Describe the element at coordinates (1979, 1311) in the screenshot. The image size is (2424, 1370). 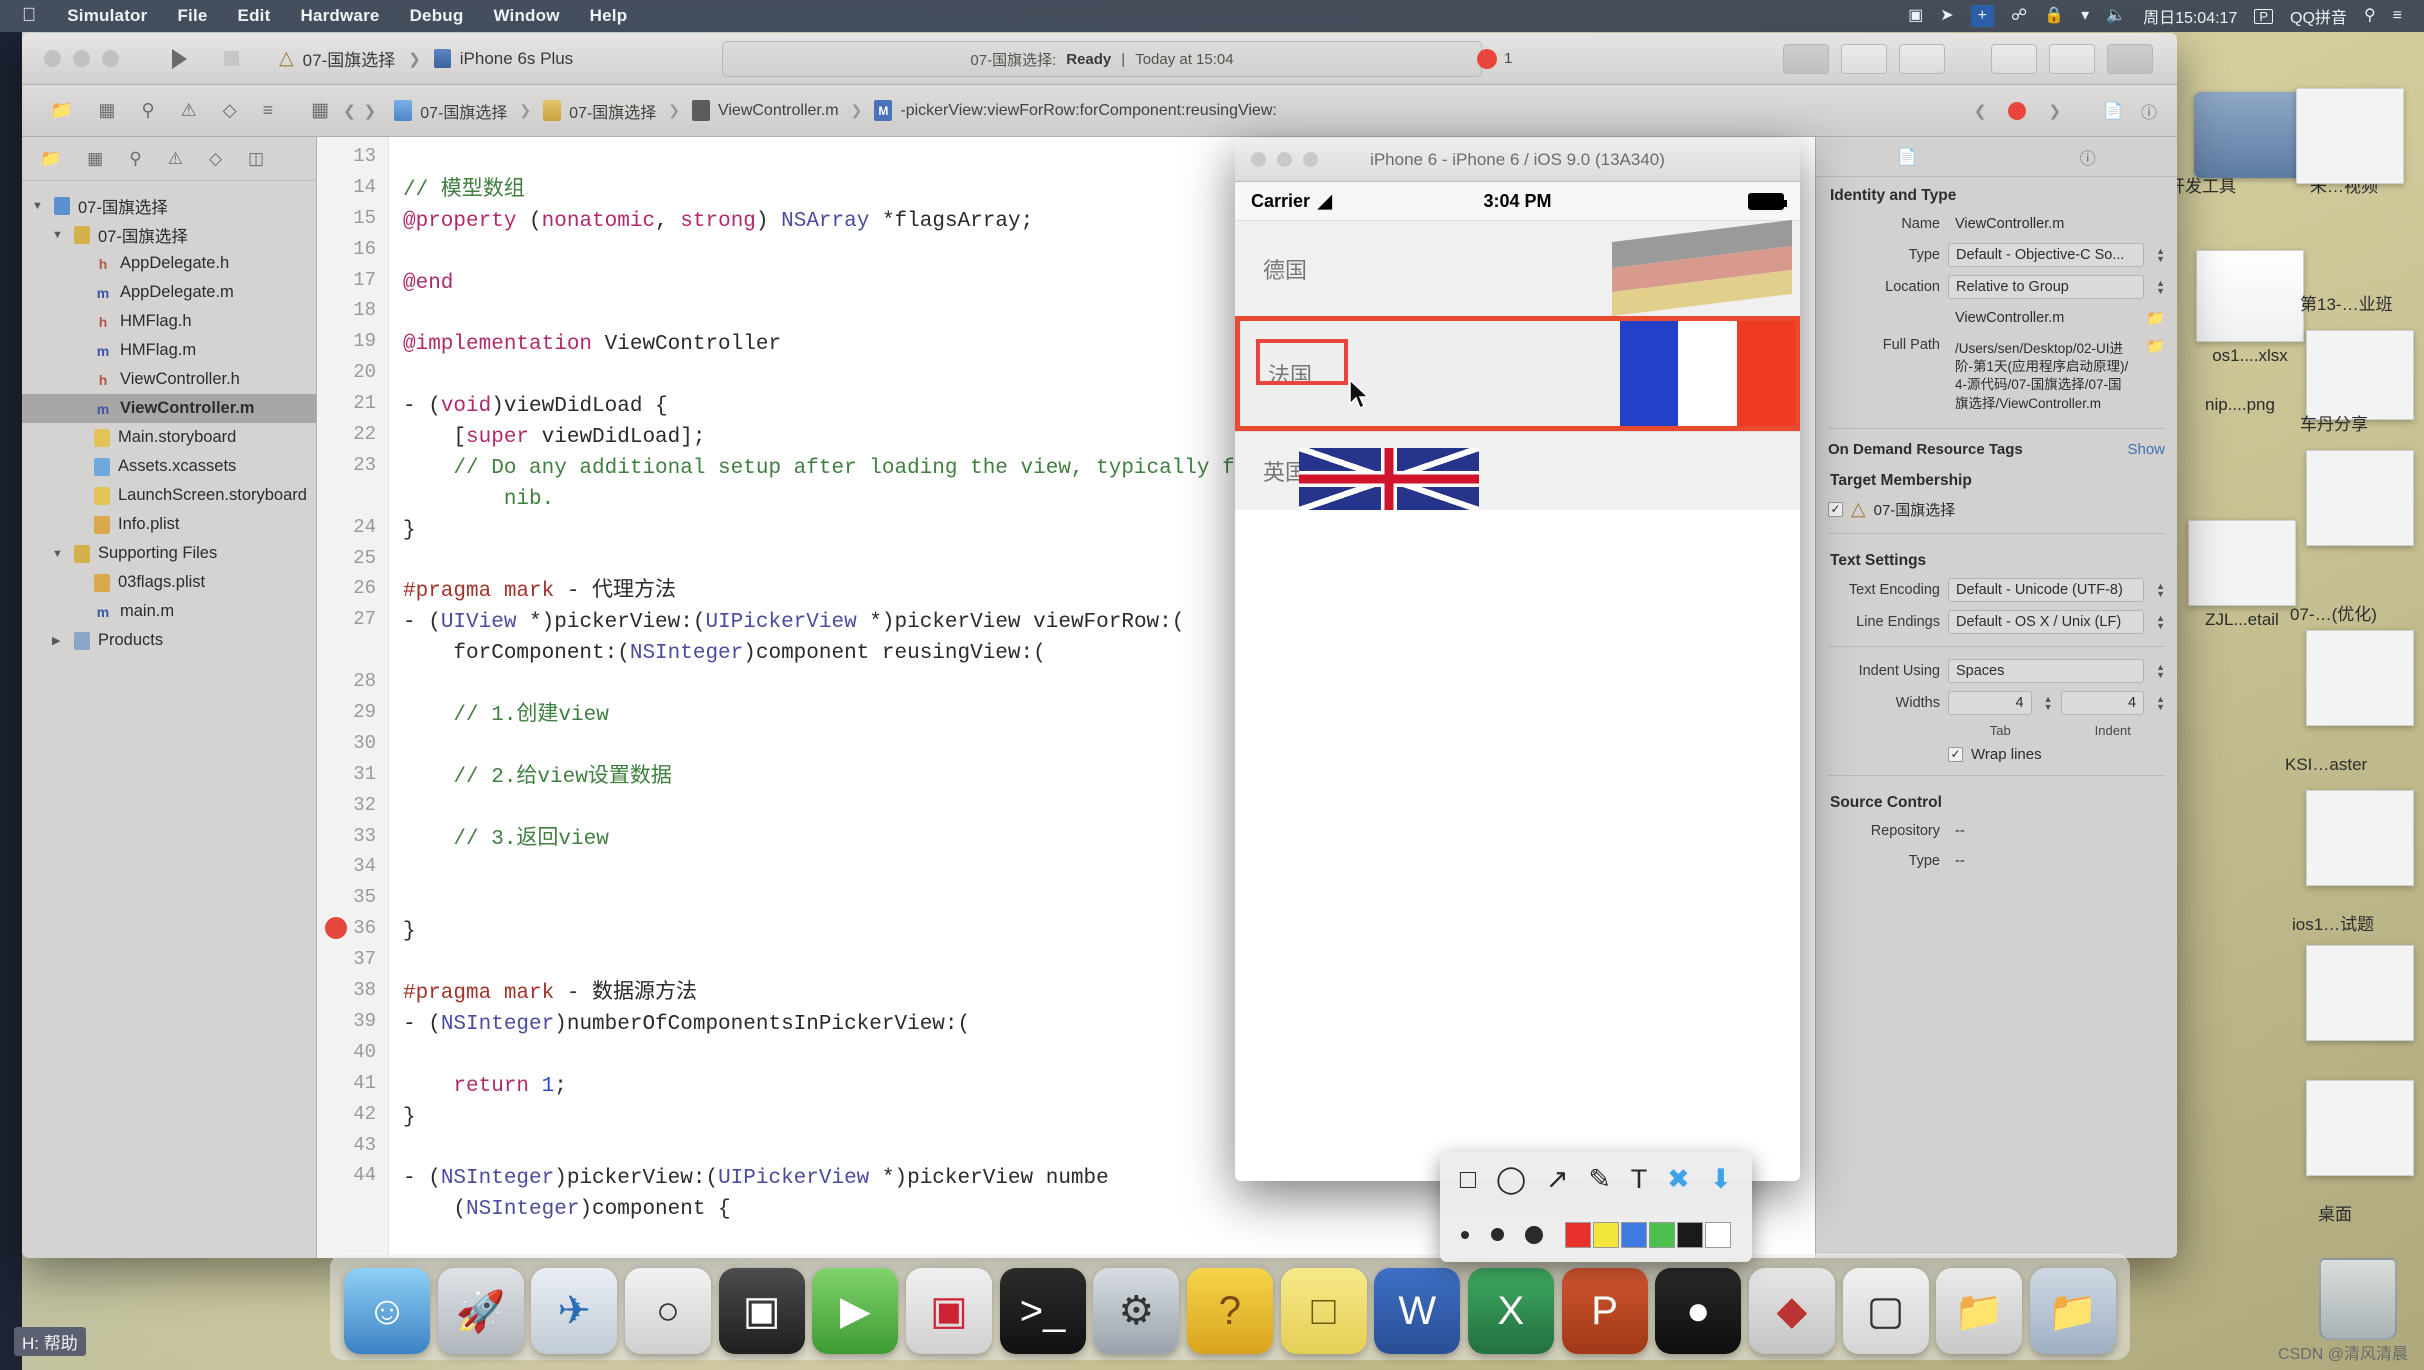
I see `dock-item-folder-1: 📁` at that location.